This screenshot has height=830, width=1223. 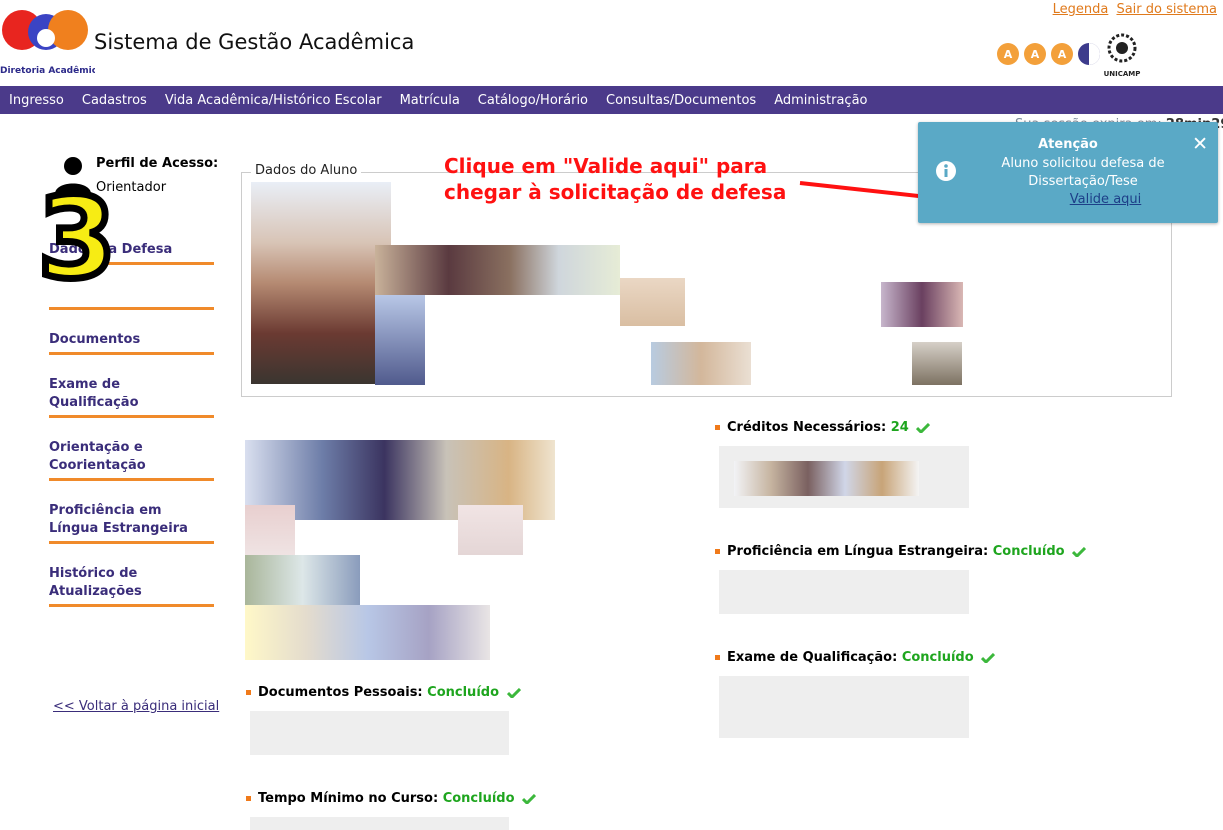 What do you see at coordinates (1069, 55) in the screenshot?
I see `aaa-unicamp-logos: A A A UNICAMP` at bounding box center [1069, 55].